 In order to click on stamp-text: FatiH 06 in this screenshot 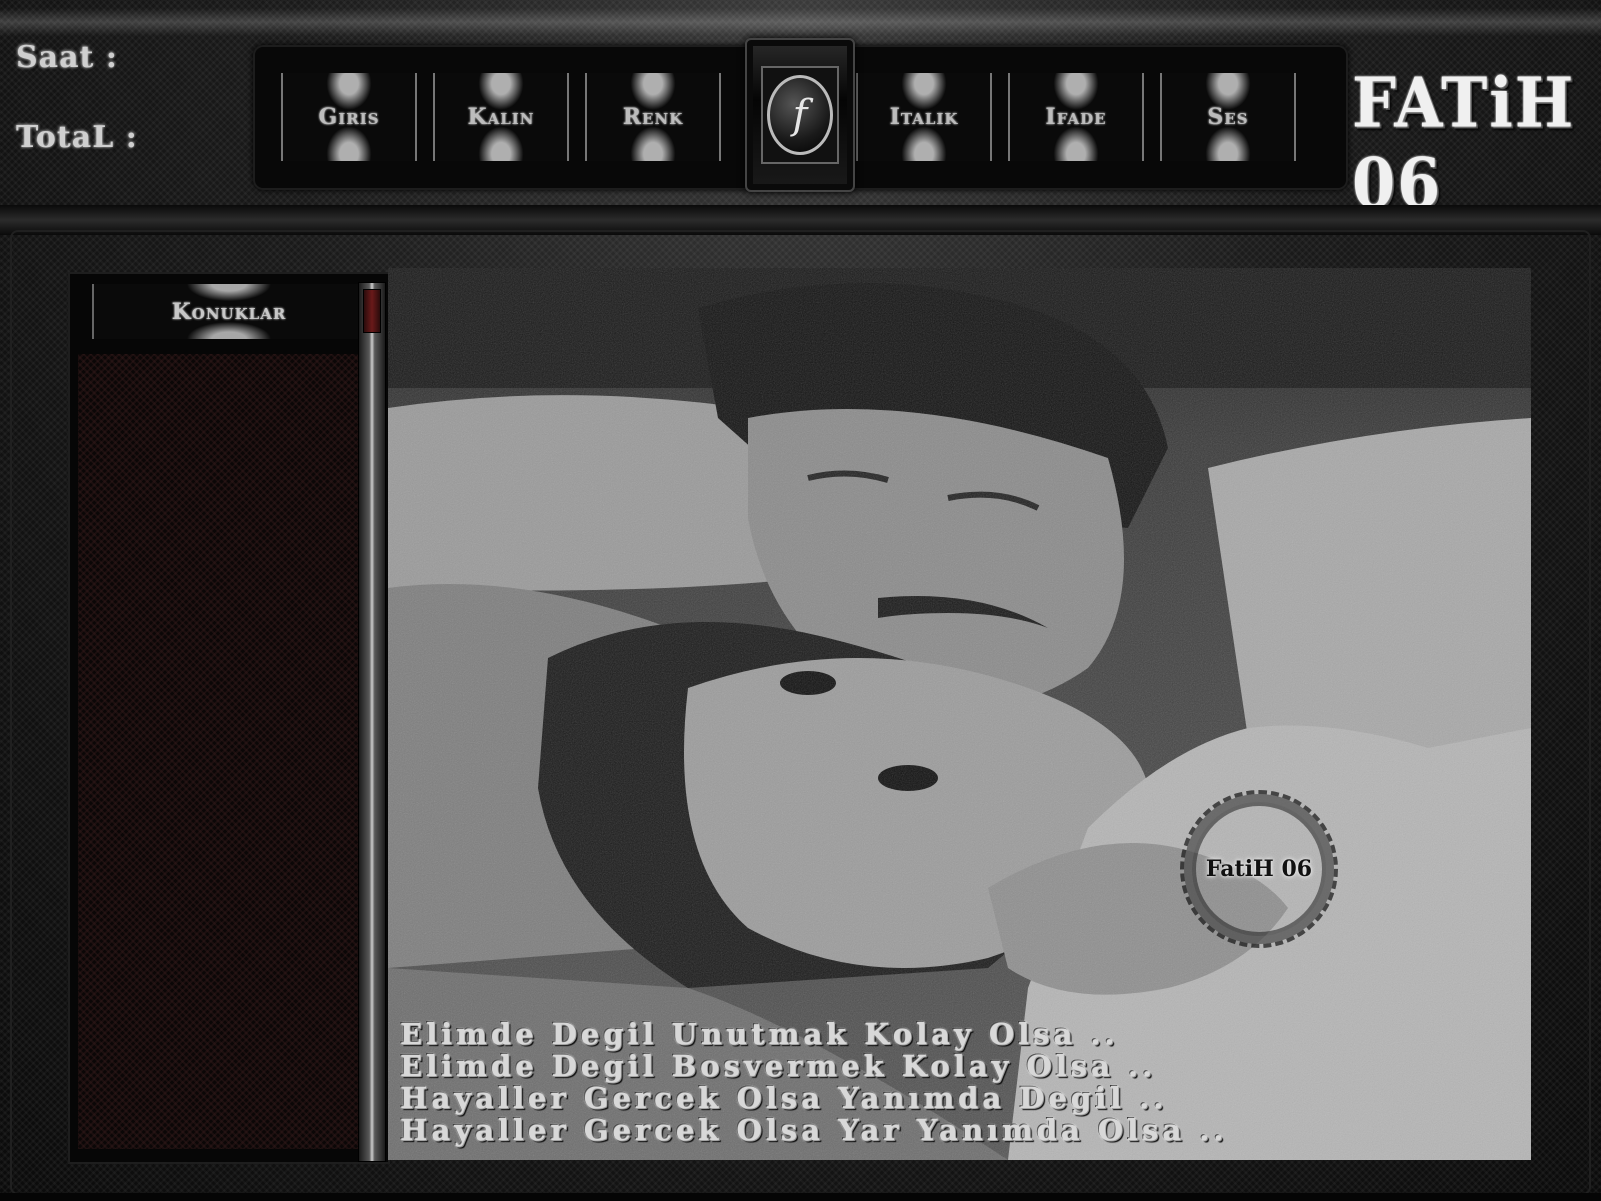, I will do `click(1259, 869)`.